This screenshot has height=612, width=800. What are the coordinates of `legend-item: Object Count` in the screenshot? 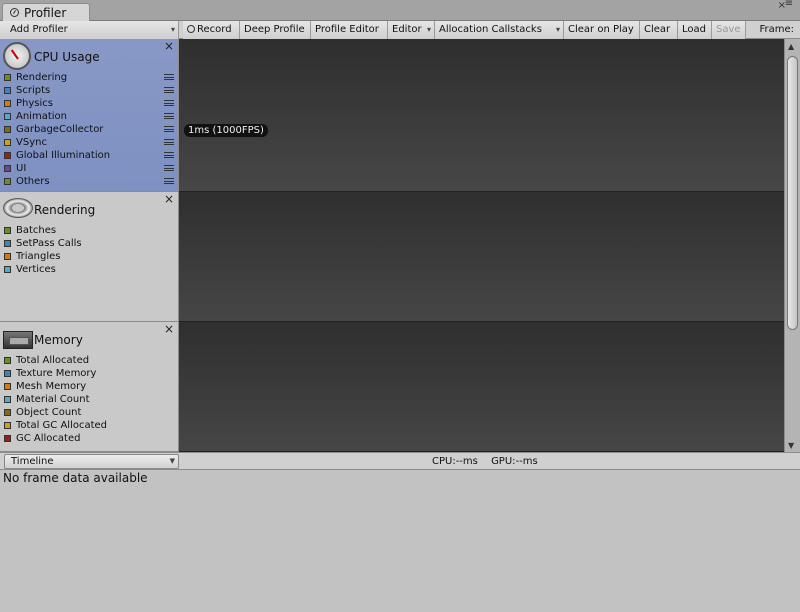 It's located at (90, 412).